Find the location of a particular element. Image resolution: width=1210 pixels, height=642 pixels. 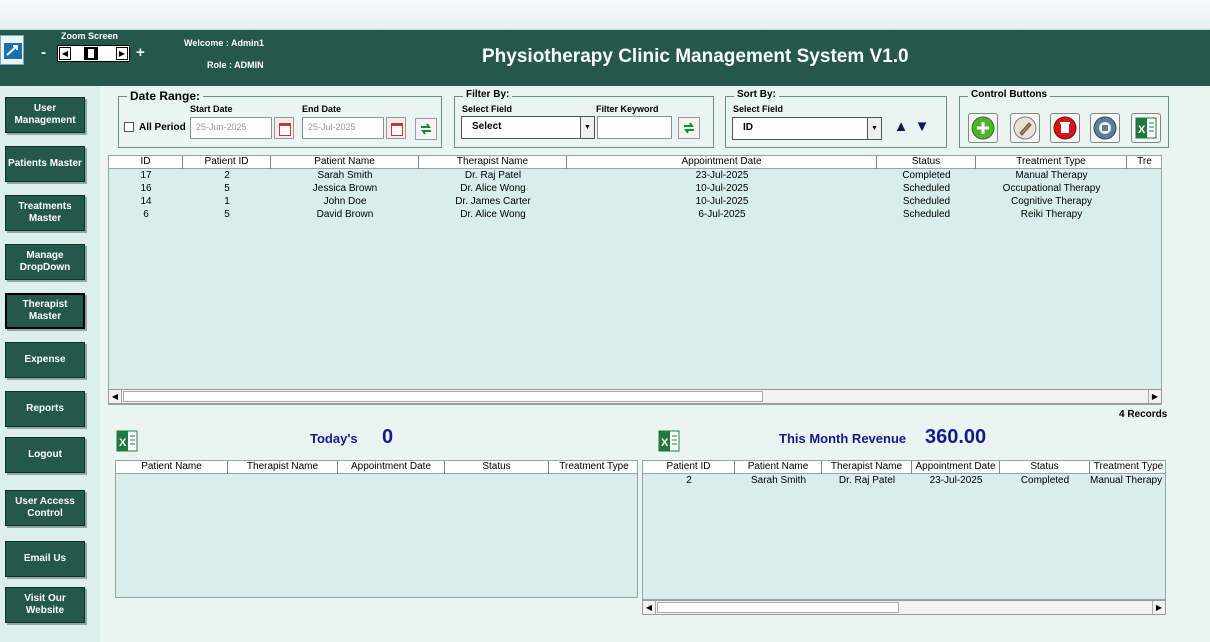

start-date-calendar-icon is located at coordinates (284, 128).